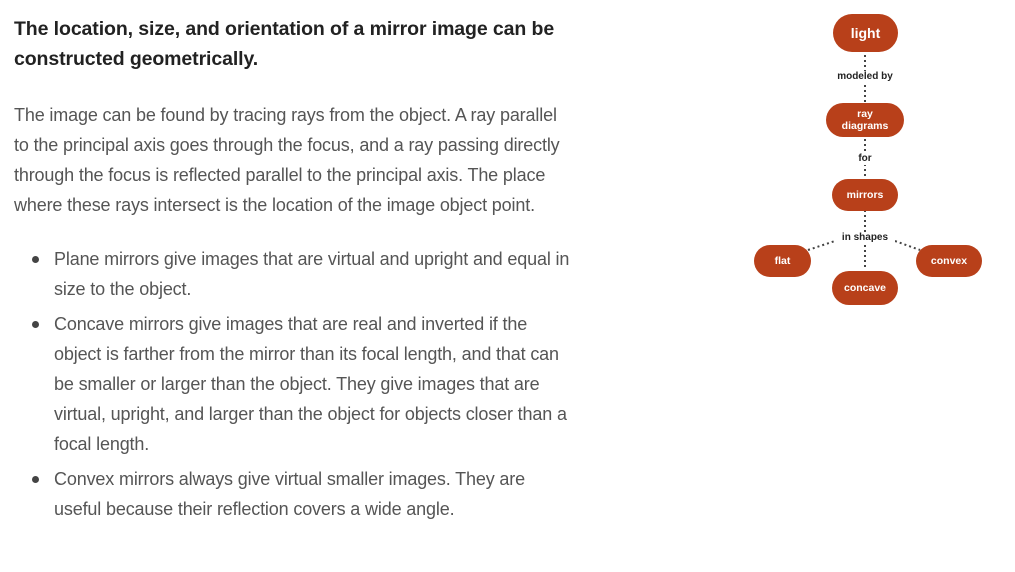 The height and width of the screenshot is (572, 1015). What do you see at coordinates (782, 261) in the screenshot?
I see `node-flat: flat` at bounding box center [782, 261].